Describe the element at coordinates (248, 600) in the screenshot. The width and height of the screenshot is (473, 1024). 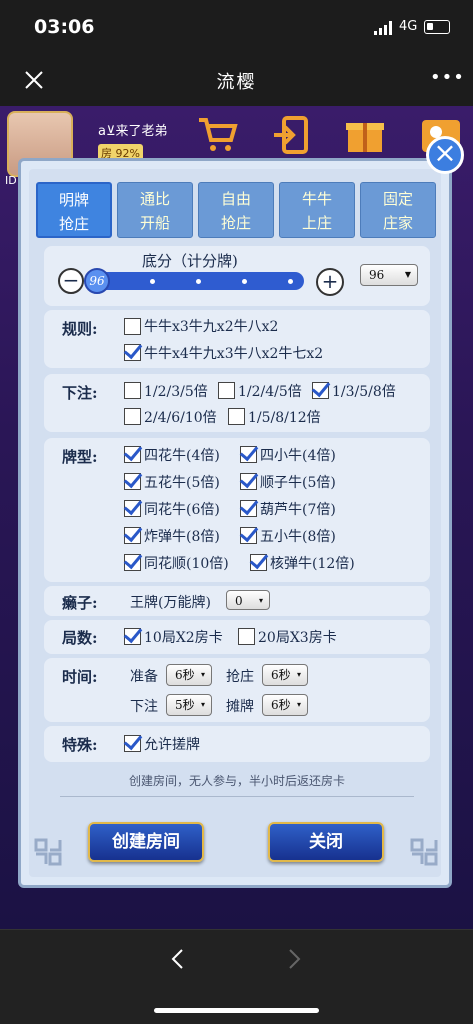
I see `wild-select: 0 ▾` at that location.